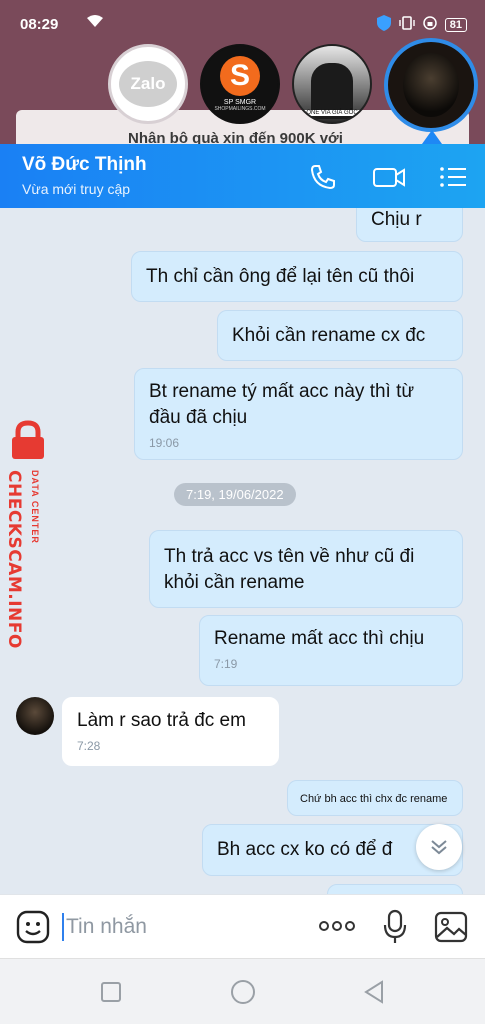  What do you see at coordinates (240, 109) in the screenshot?
I see `chat-head-sp-sub: SHOPMAILINGS.COM` at bounding box center [240, 109].